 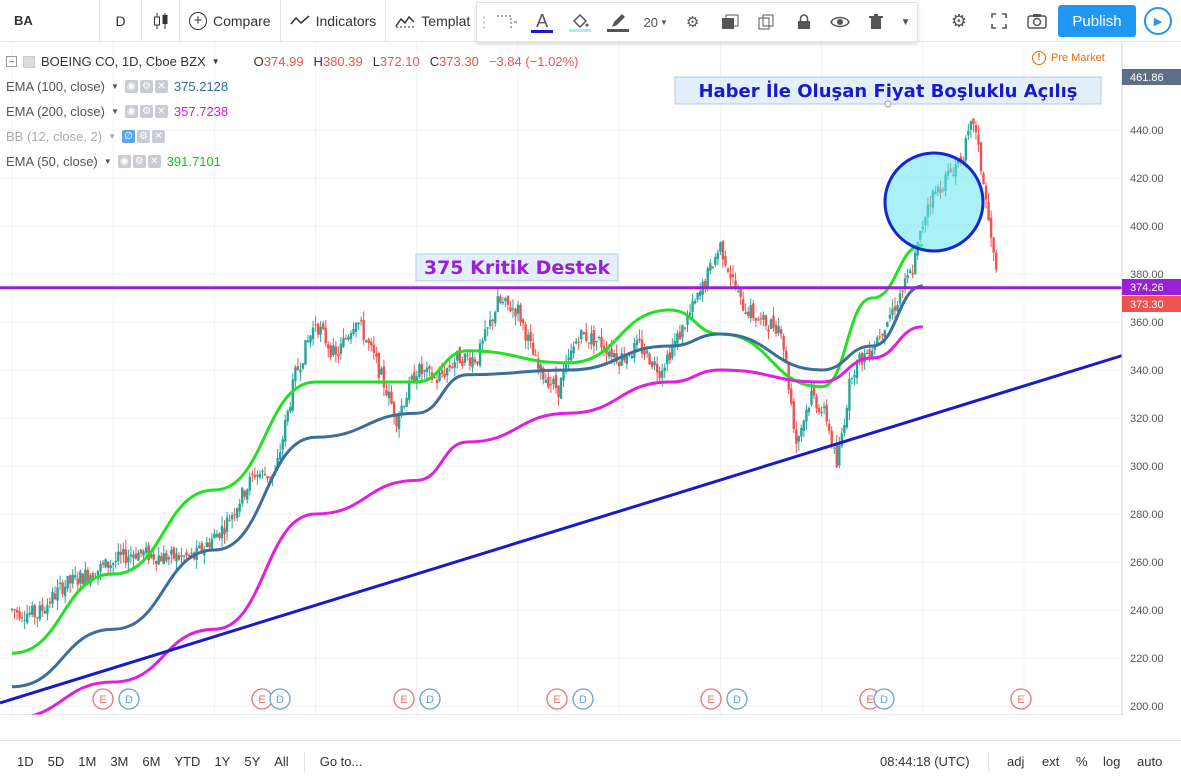 I want to click on settings-button: ⚙, so click(x=959, y=21).